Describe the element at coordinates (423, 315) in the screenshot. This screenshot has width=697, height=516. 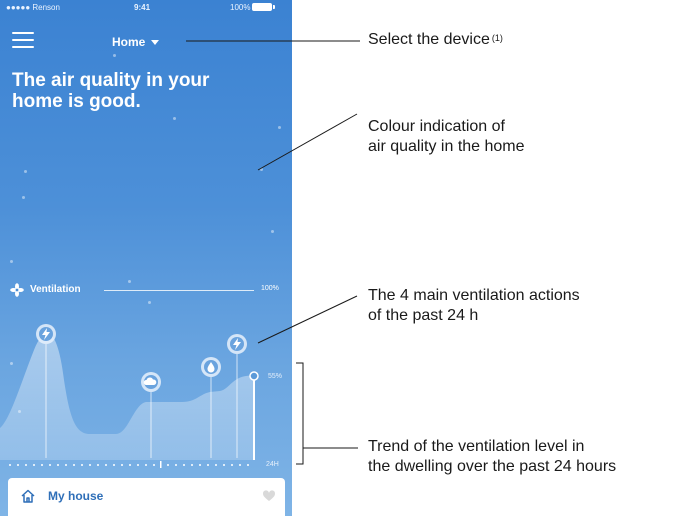
I see `annotation-actions-line-2: of the past 24 h` at that location.